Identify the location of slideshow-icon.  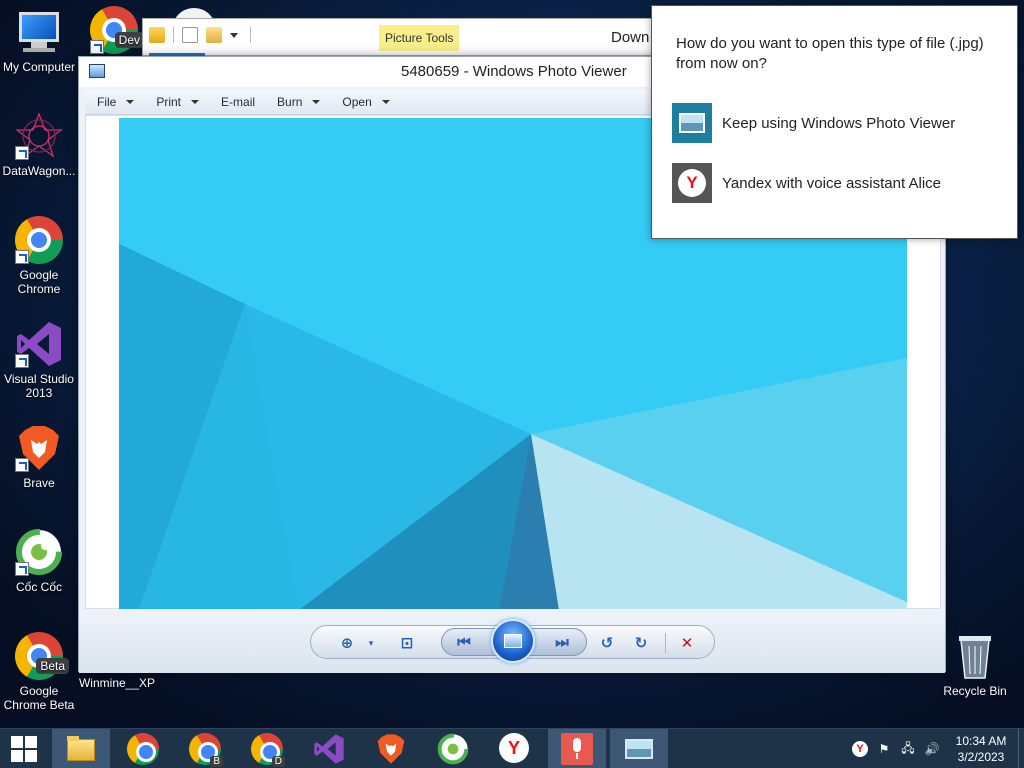
(513, 641).